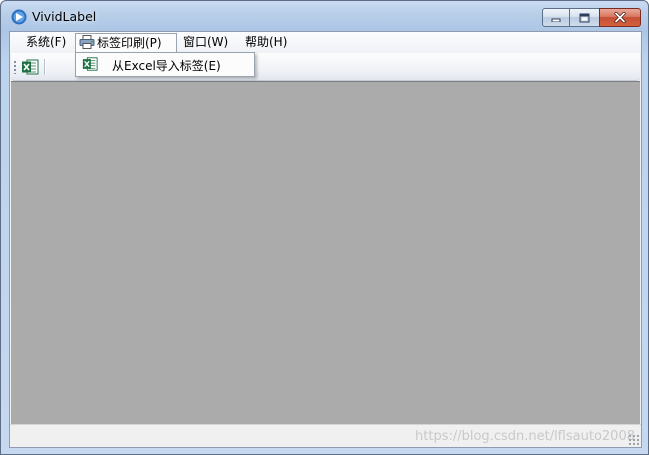 Image resolution: width=649 pixels, height=455 pixels. I want to click on minimize-icon, so click(556, 20).